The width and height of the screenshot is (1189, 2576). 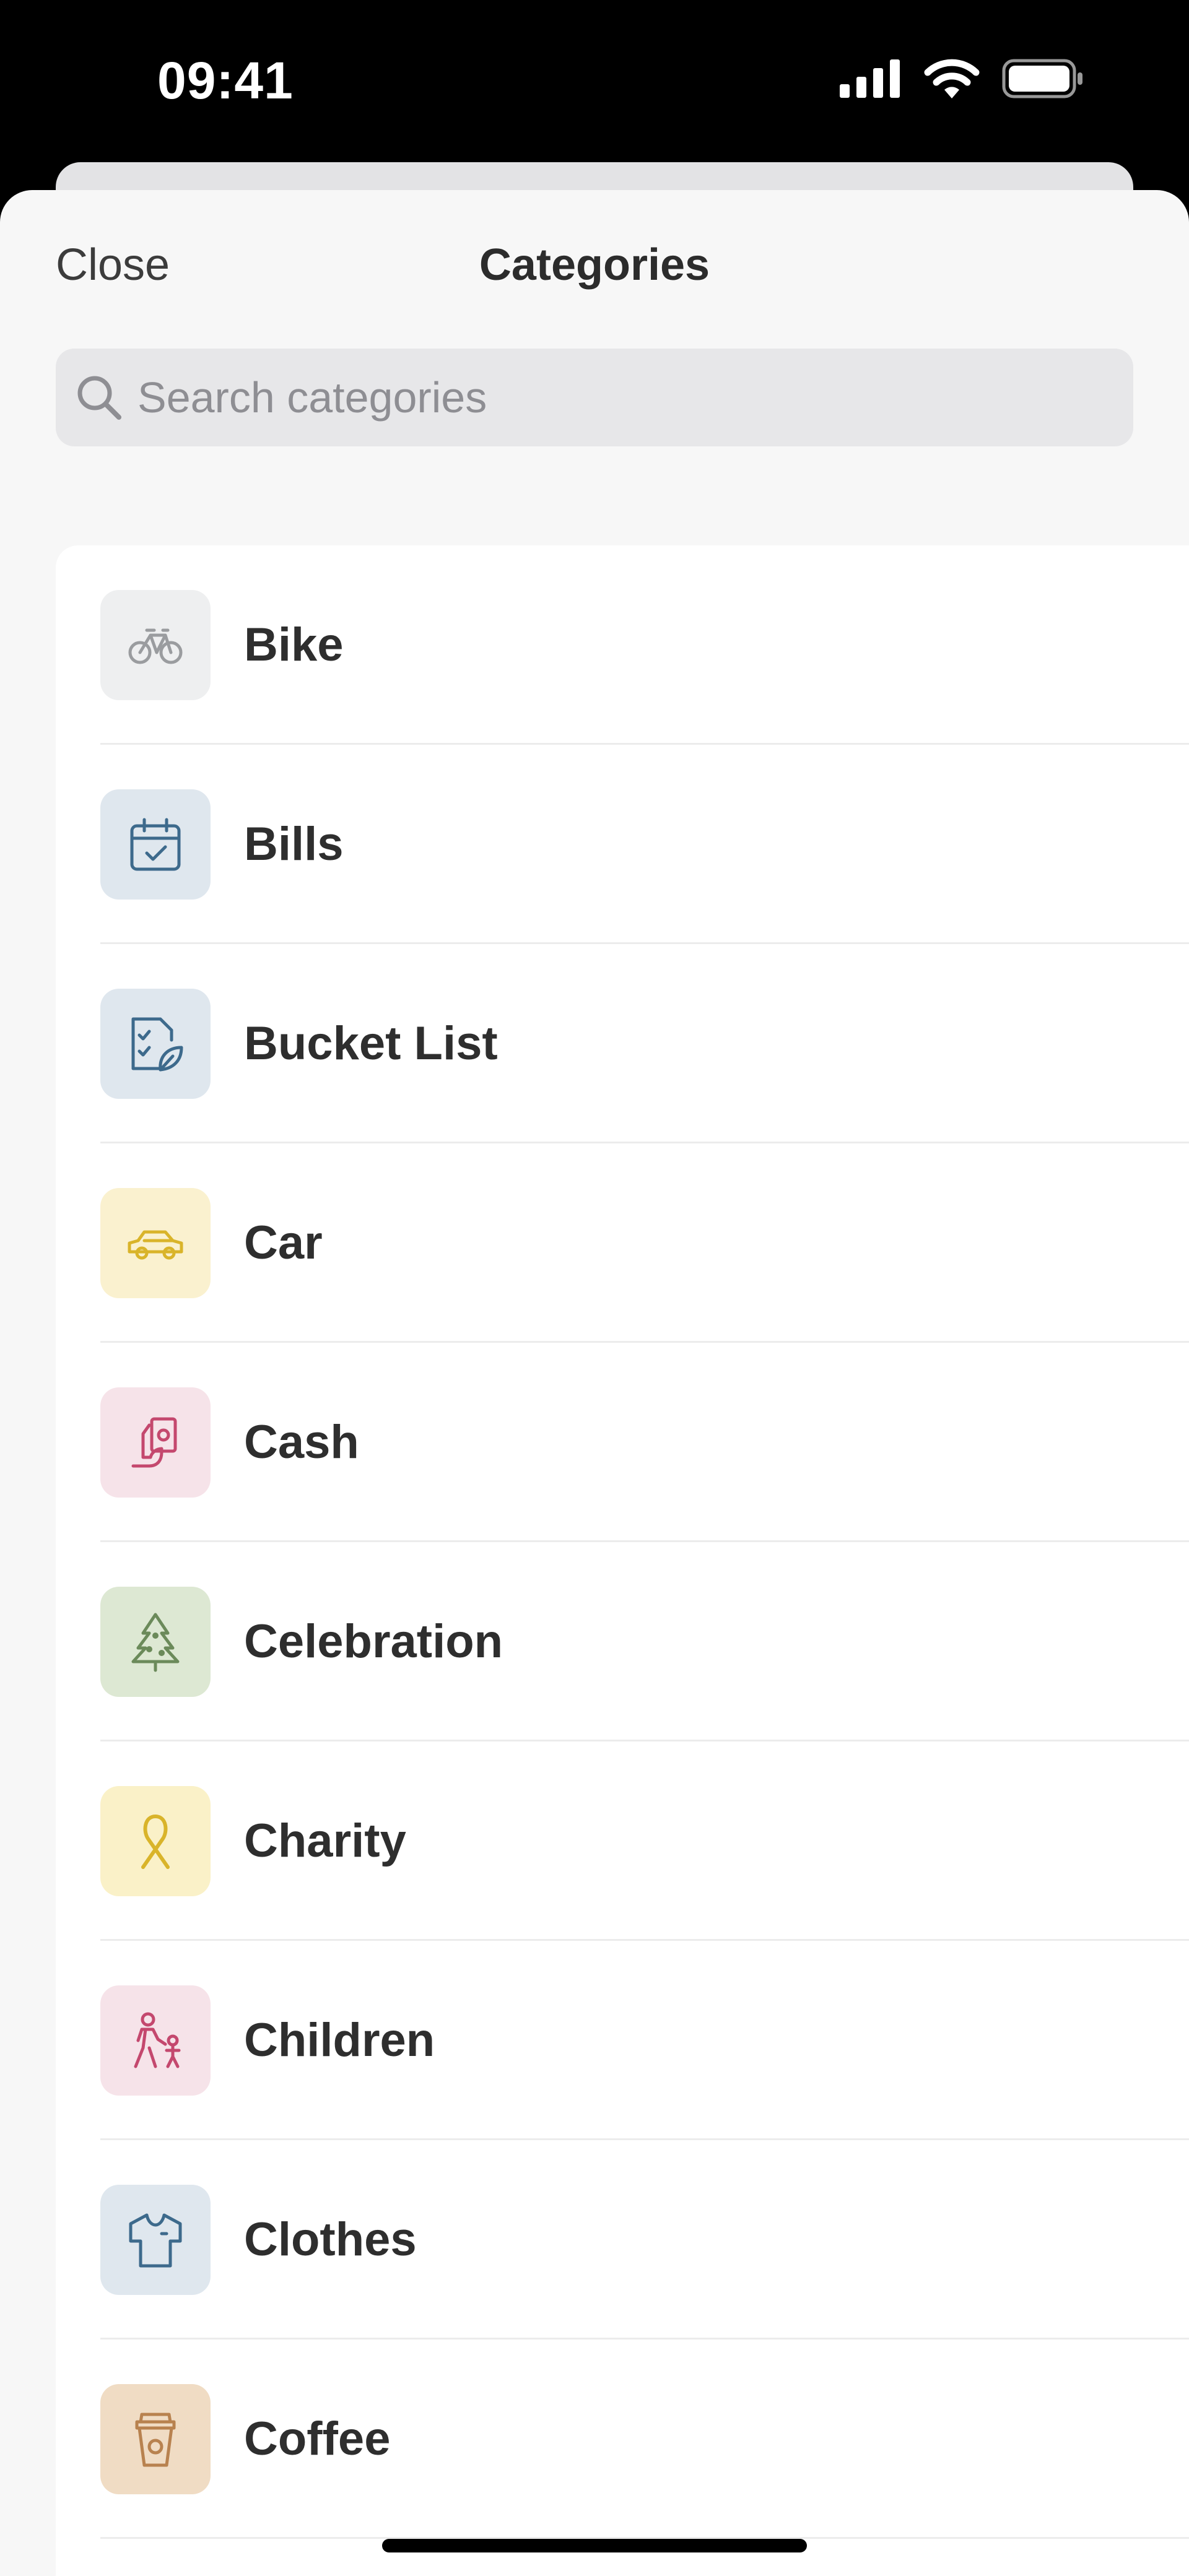 What do you see at coordinates (594, 265) in the screenshot?
I see `page-title: Categories` at bounding box center [594, 265].